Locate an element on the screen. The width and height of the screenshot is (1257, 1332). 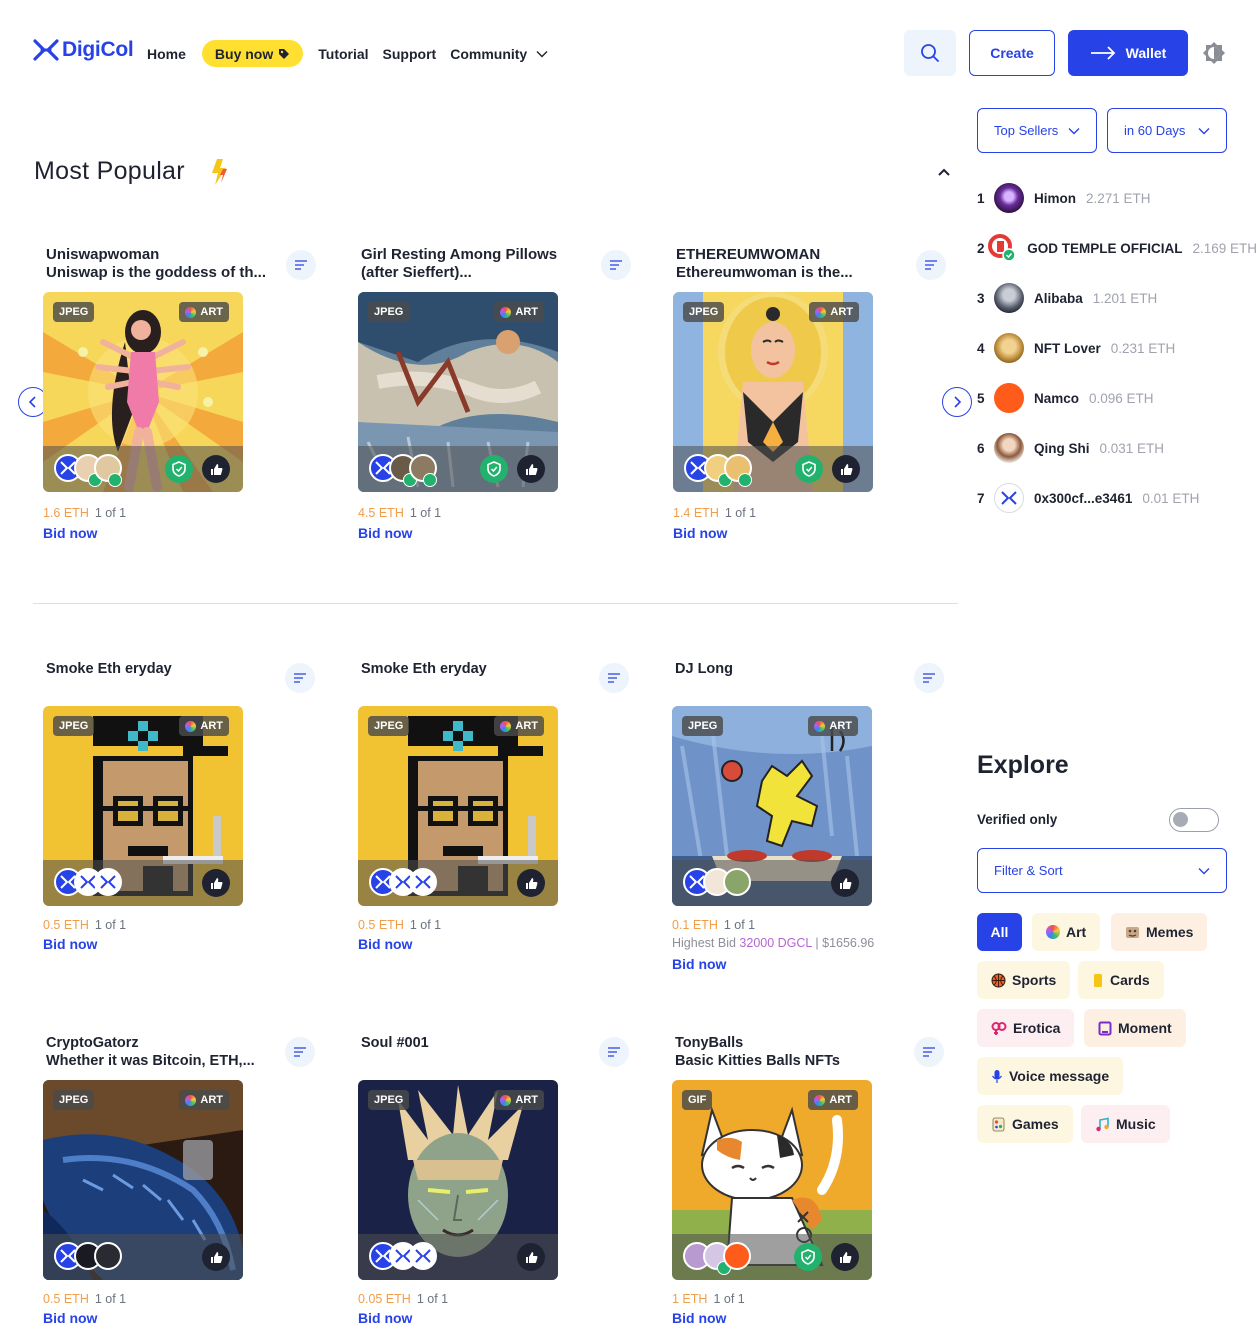
nft-card-smoke-eth-1: Smoke Eth eryday JPEG ART 0.5 ETH 1 of 1 is located at coordinates (185, 810).